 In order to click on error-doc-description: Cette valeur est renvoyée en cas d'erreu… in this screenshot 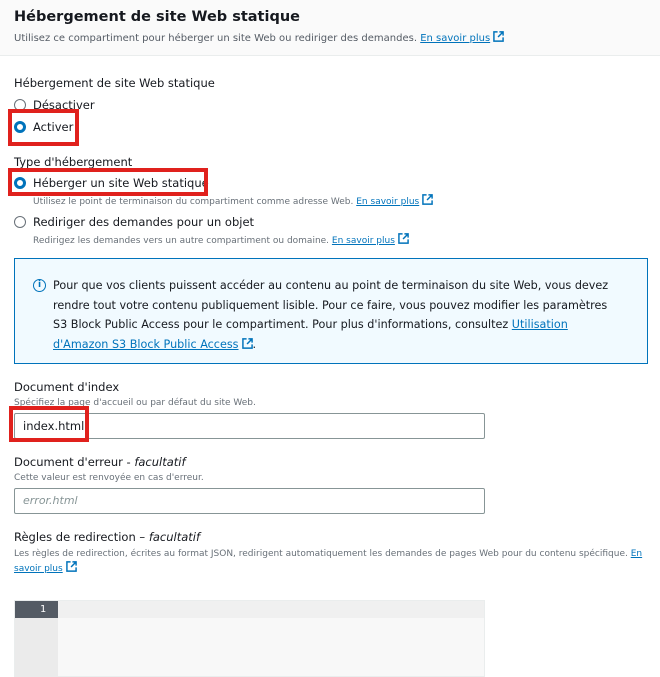, I will do `click(109, 478)`.